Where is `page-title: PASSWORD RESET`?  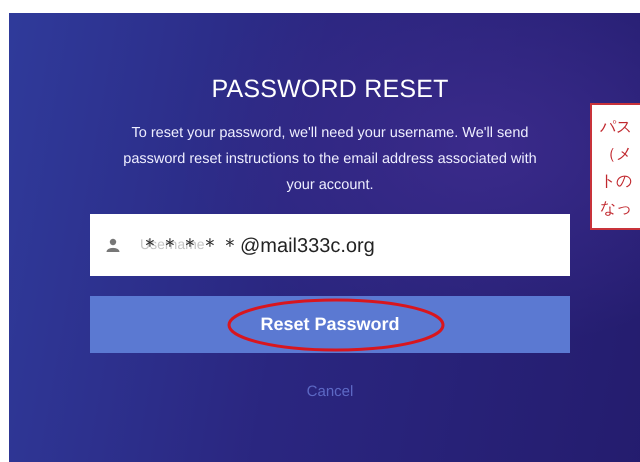
page-title: PASSWORD RESET is located at coordinates (330, 89).